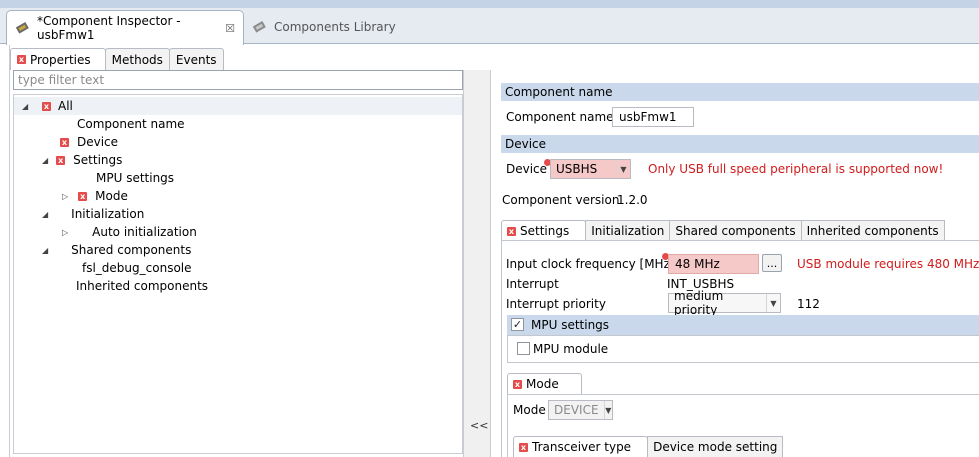  What do you see at coordinates (111, 196) in the screenshot?
I see `tree-item-label: Mode` at bounding box center [111, 196].